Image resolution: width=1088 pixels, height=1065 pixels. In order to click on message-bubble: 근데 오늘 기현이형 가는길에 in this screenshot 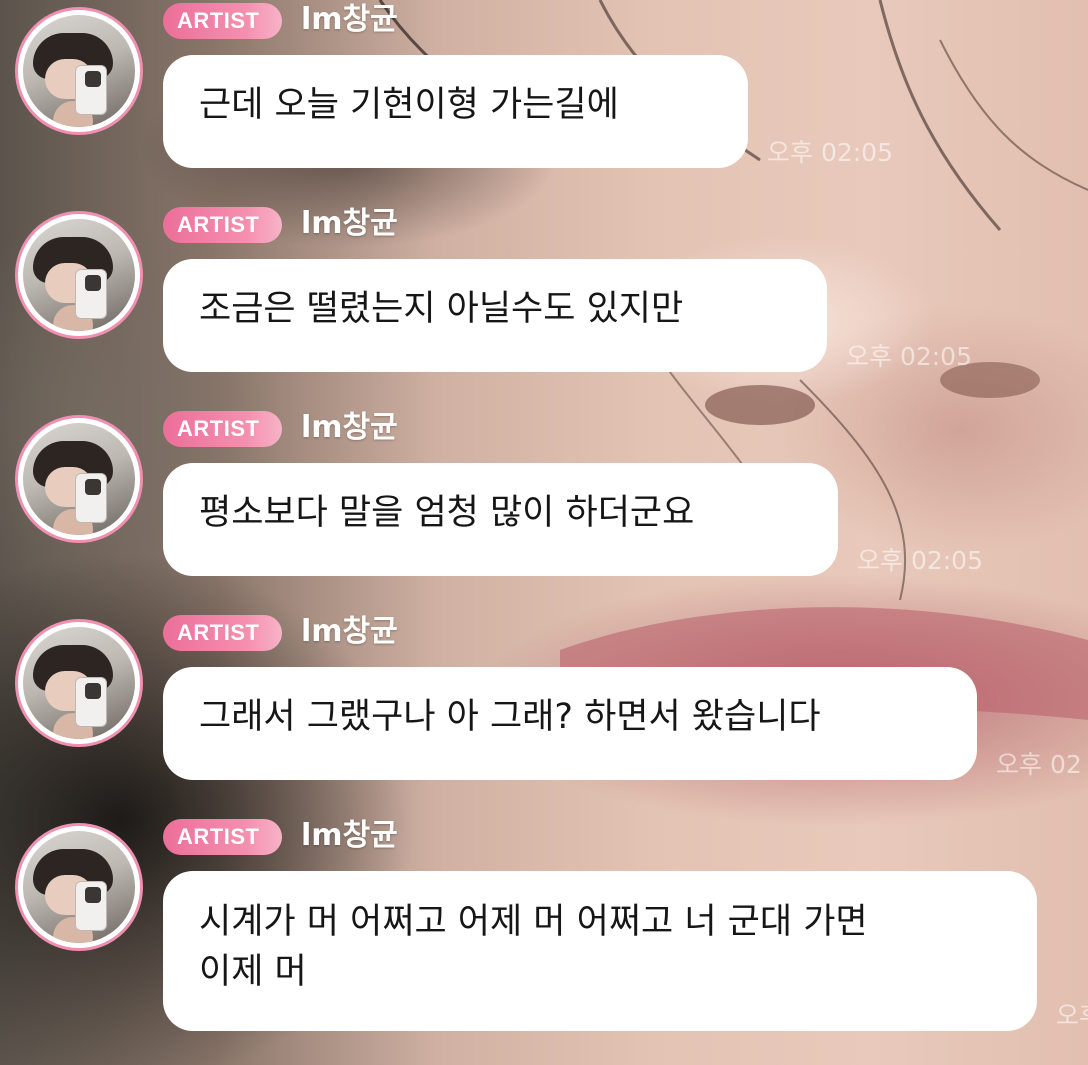, I will do `click(455, 111)`.